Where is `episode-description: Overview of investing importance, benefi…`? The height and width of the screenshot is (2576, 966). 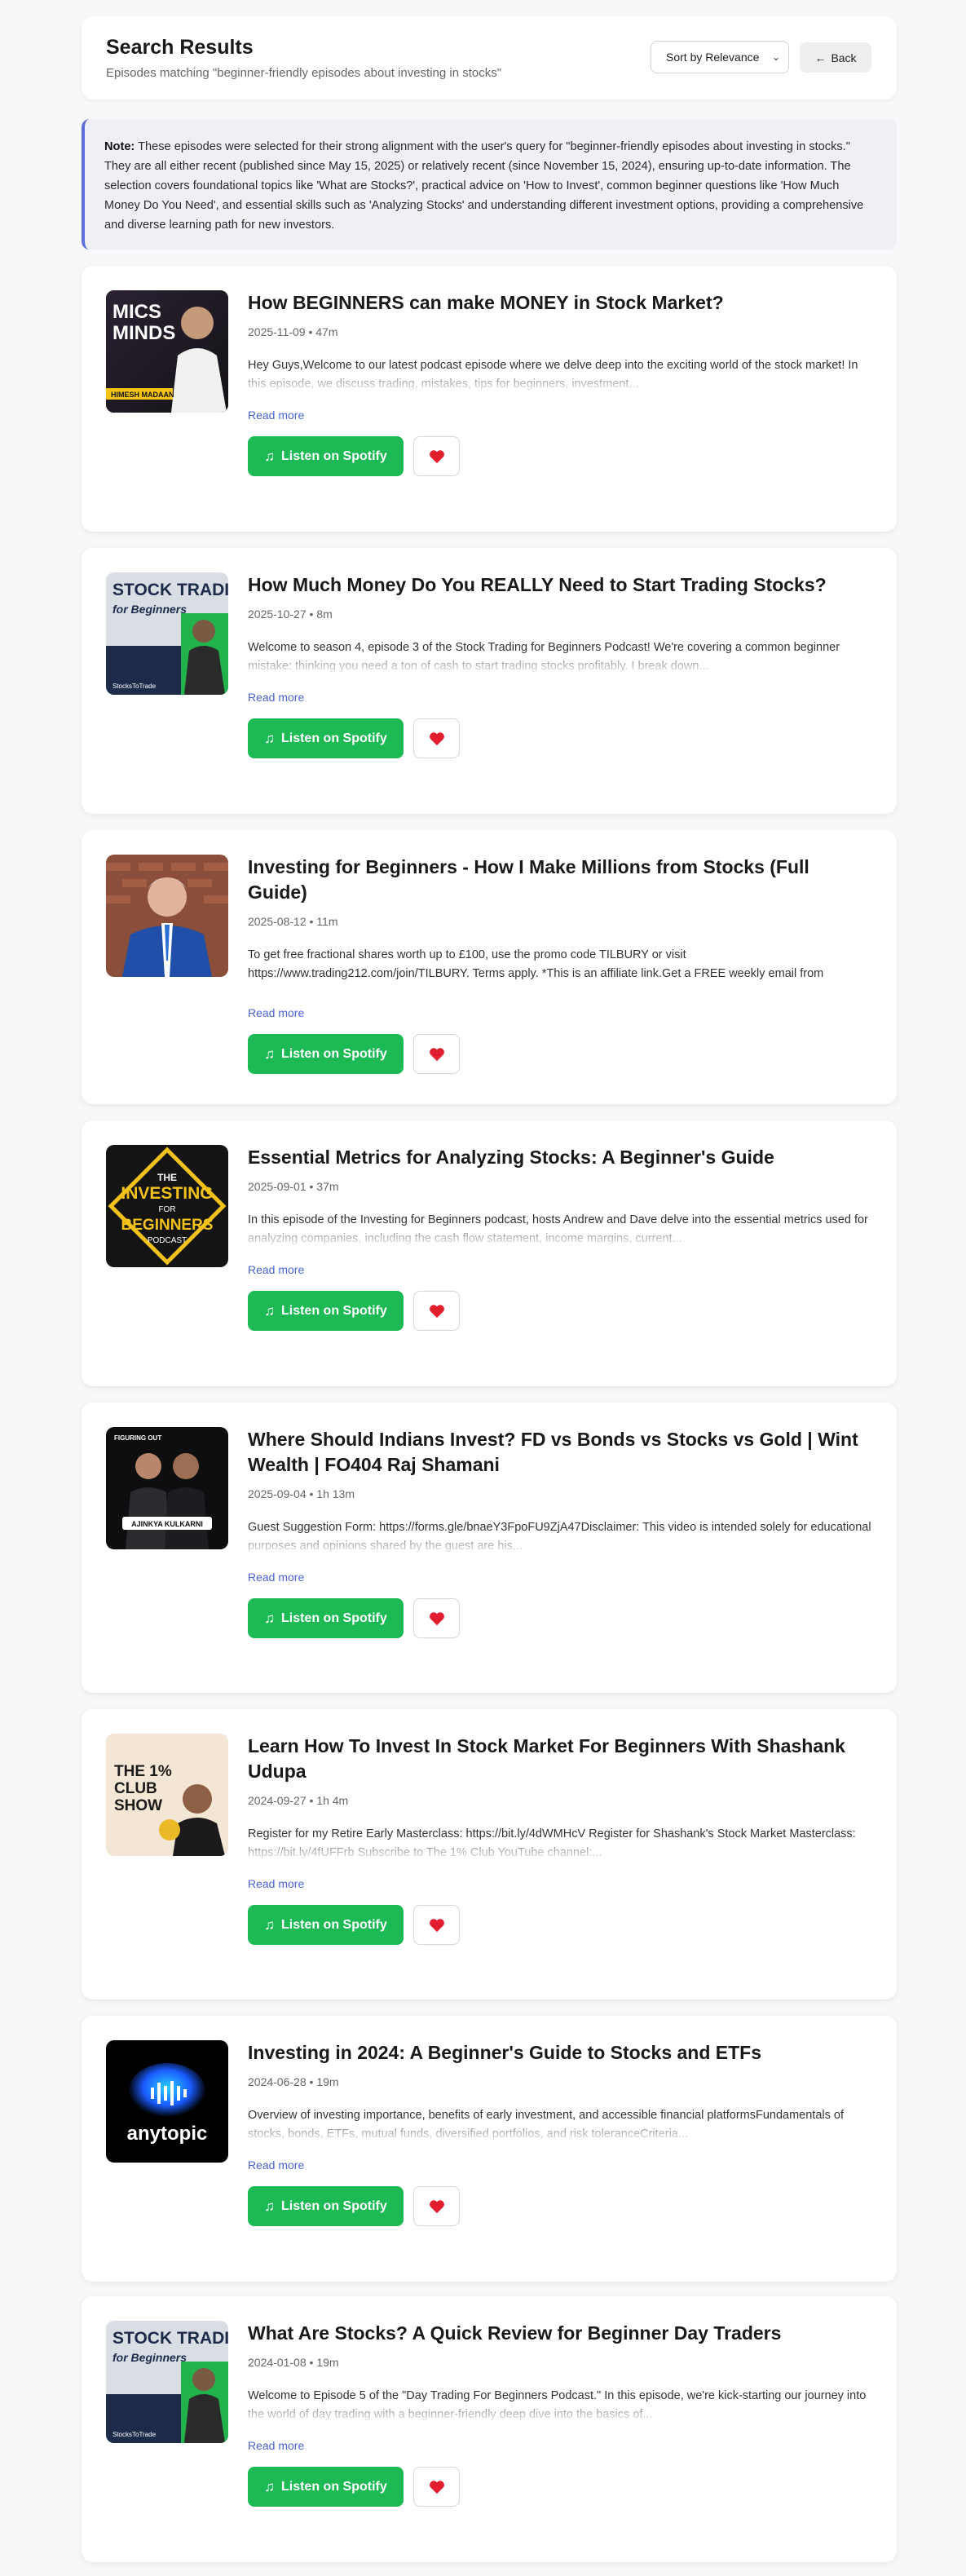
episode-description: Overview of investing importance, benefi… is located at coordinates (560, 2125).